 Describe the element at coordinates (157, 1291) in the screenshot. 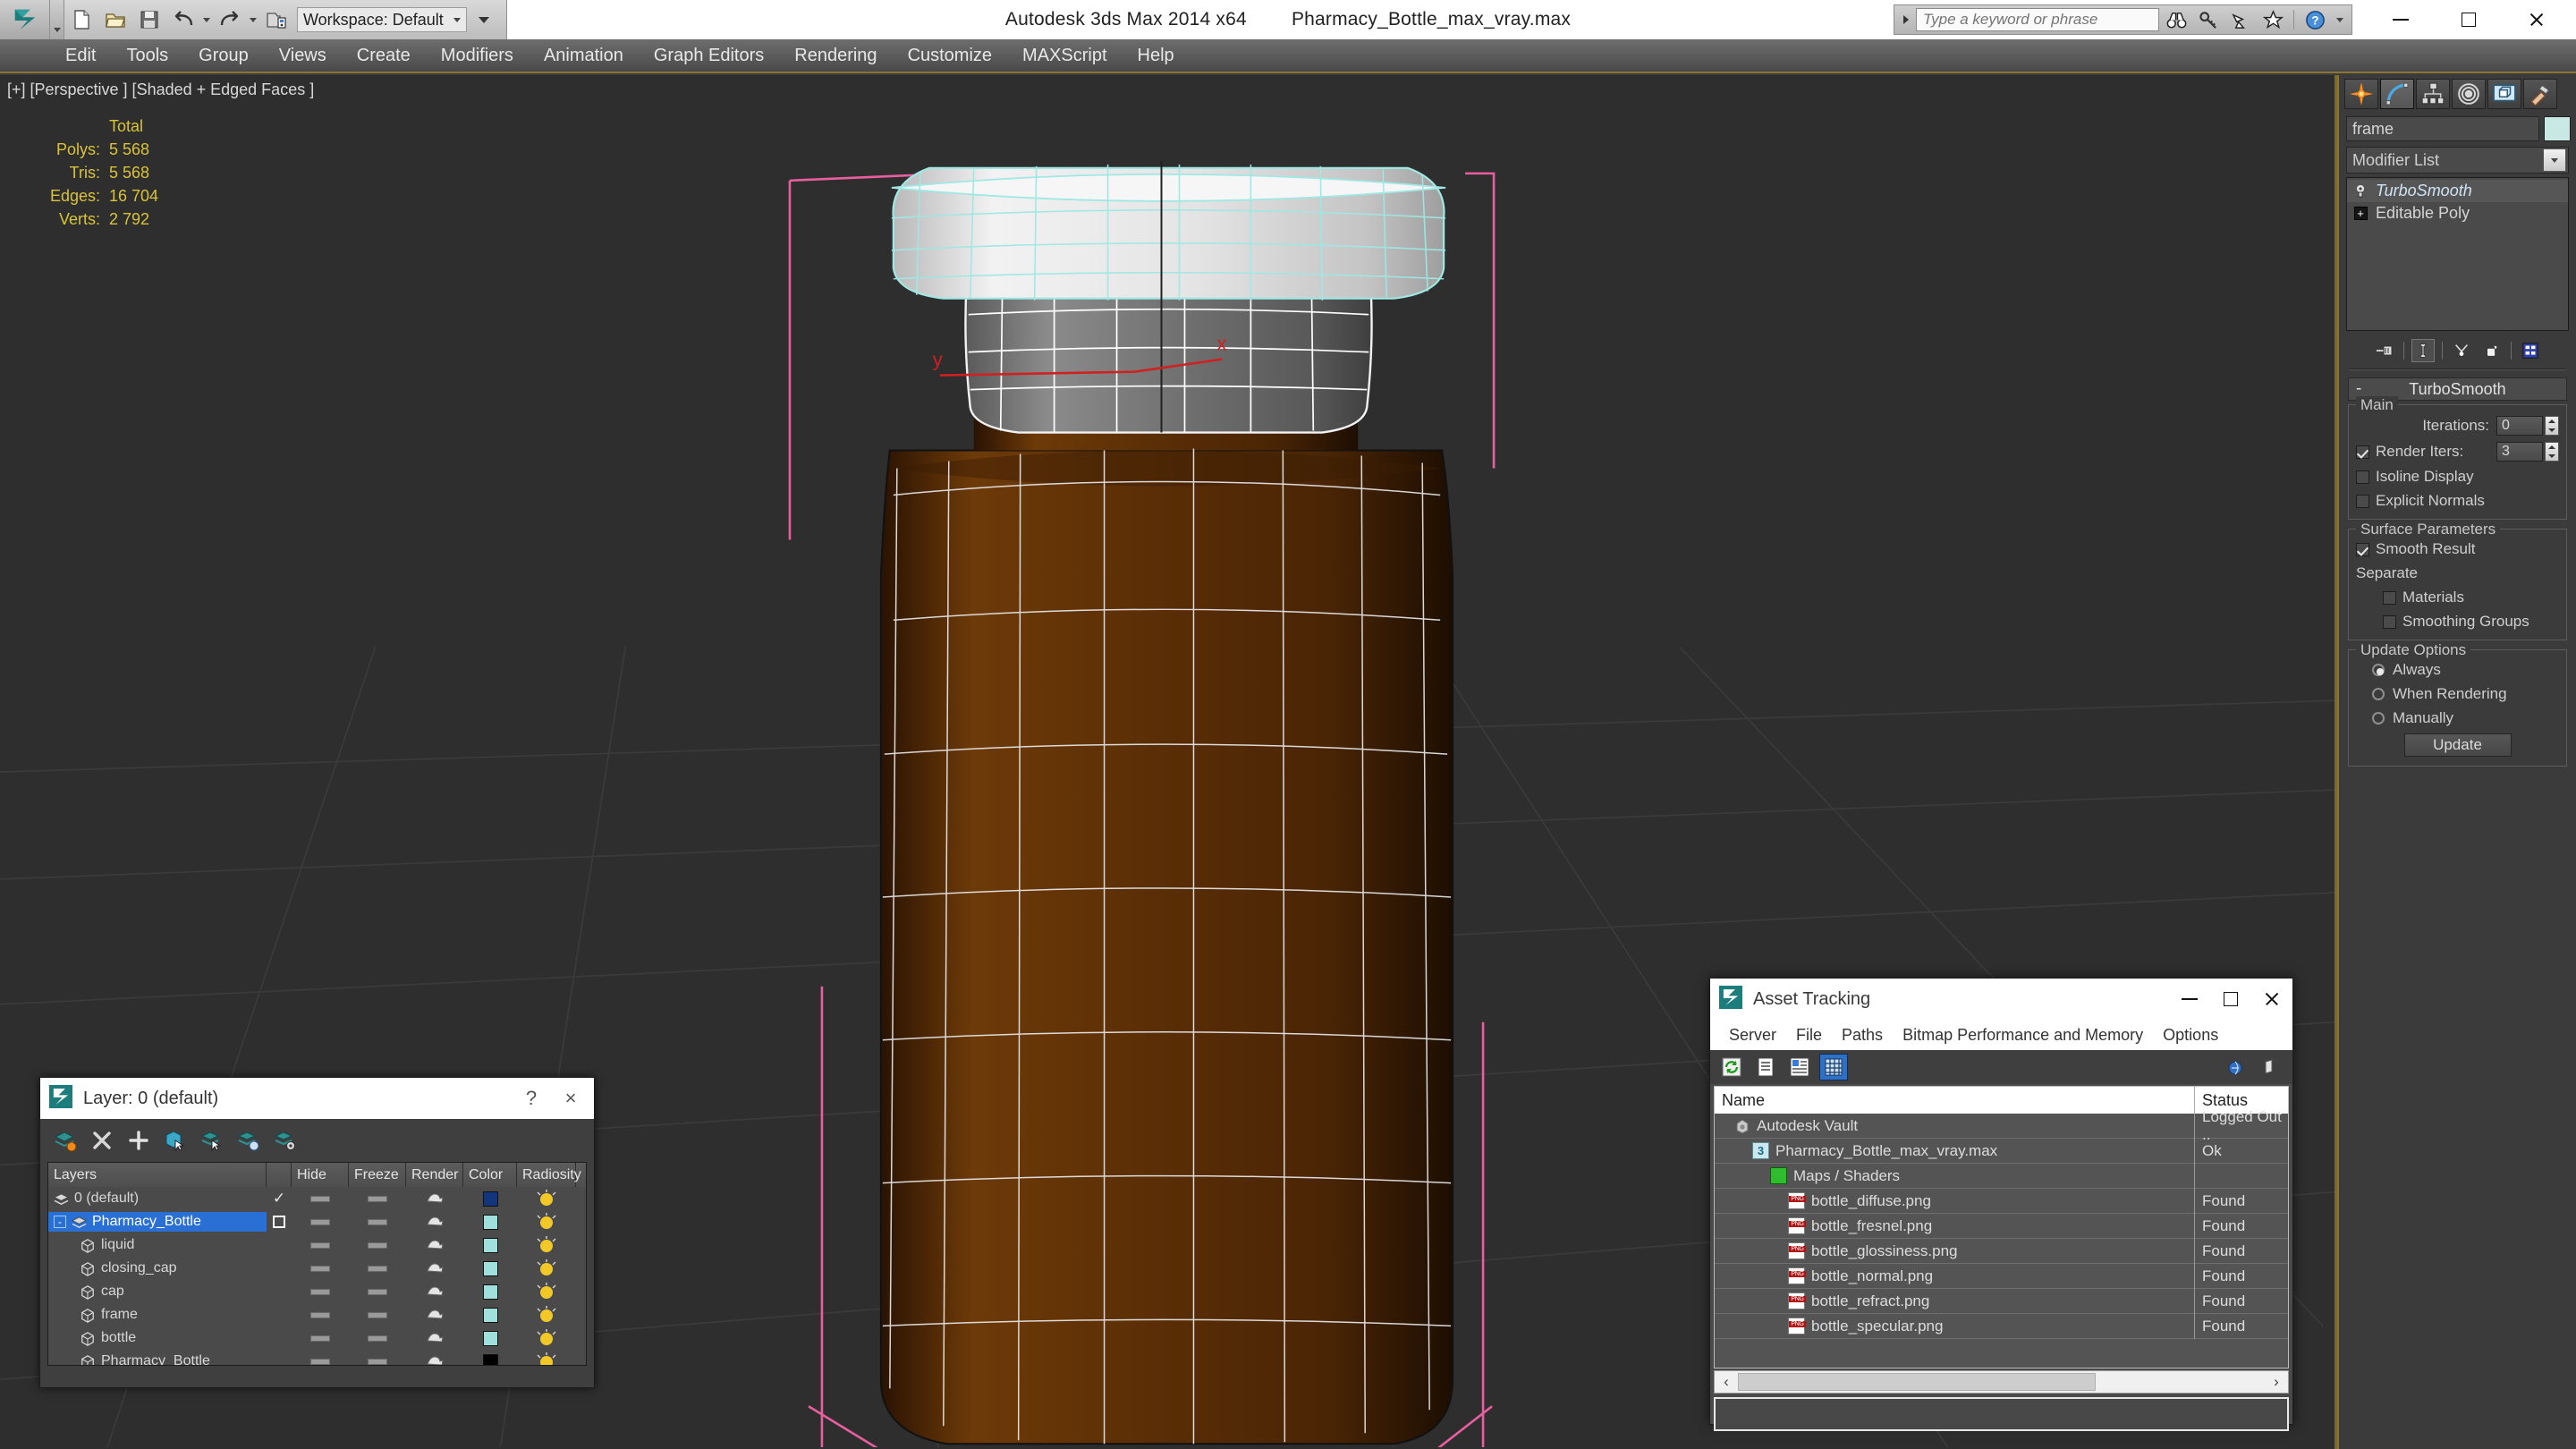

I see `object-name-cell: cap` at that location.